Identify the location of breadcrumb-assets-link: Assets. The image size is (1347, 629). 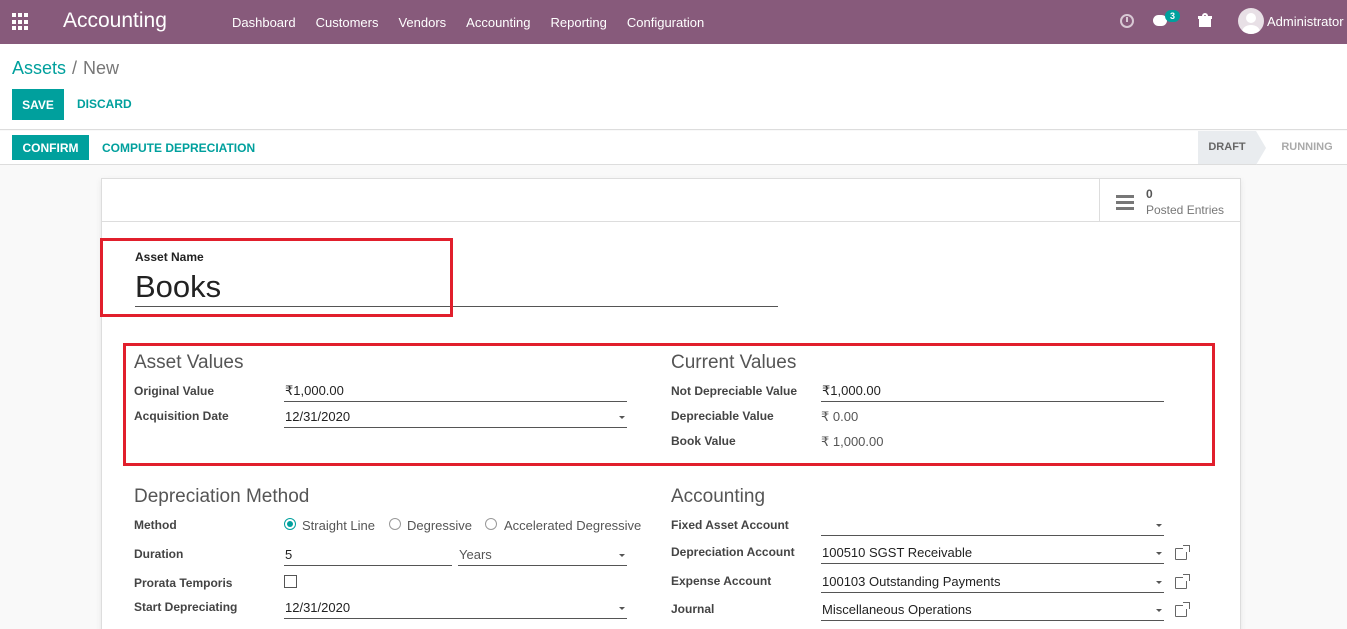
(39, 68).